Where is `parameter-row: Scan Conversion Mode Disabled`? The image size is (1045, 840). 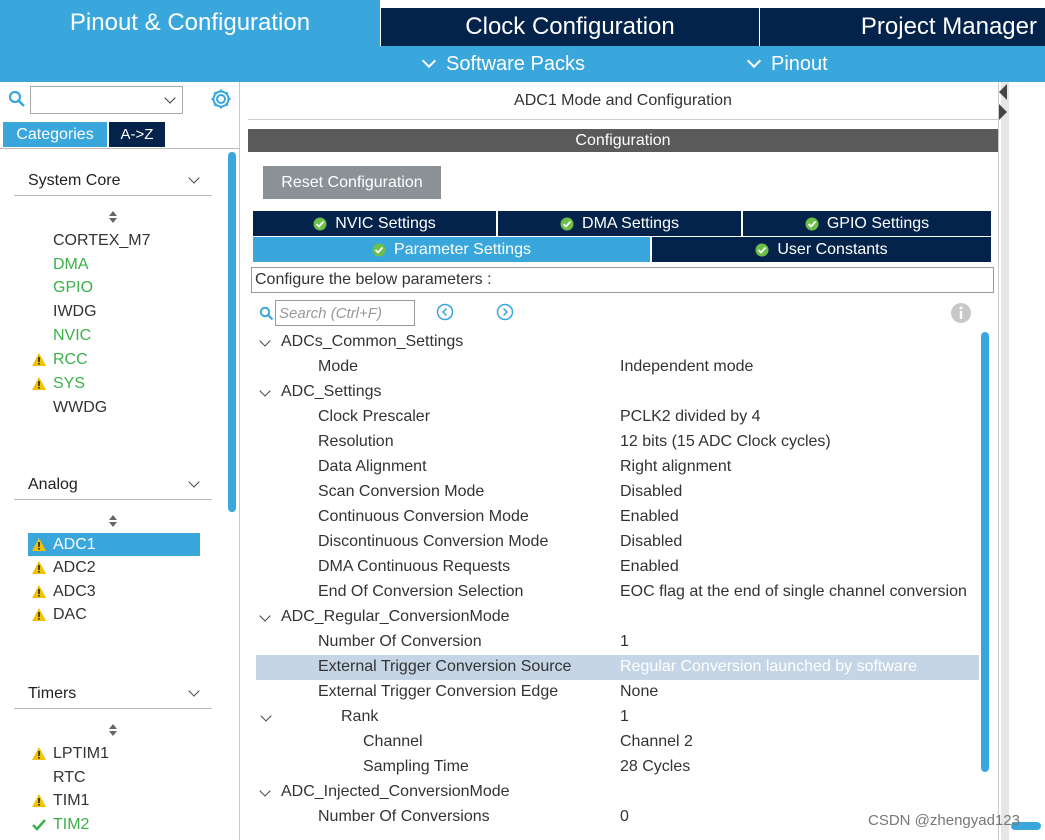 parameter-row: Scan Conversion Mode Disabled is located at coordinates (617, 492).